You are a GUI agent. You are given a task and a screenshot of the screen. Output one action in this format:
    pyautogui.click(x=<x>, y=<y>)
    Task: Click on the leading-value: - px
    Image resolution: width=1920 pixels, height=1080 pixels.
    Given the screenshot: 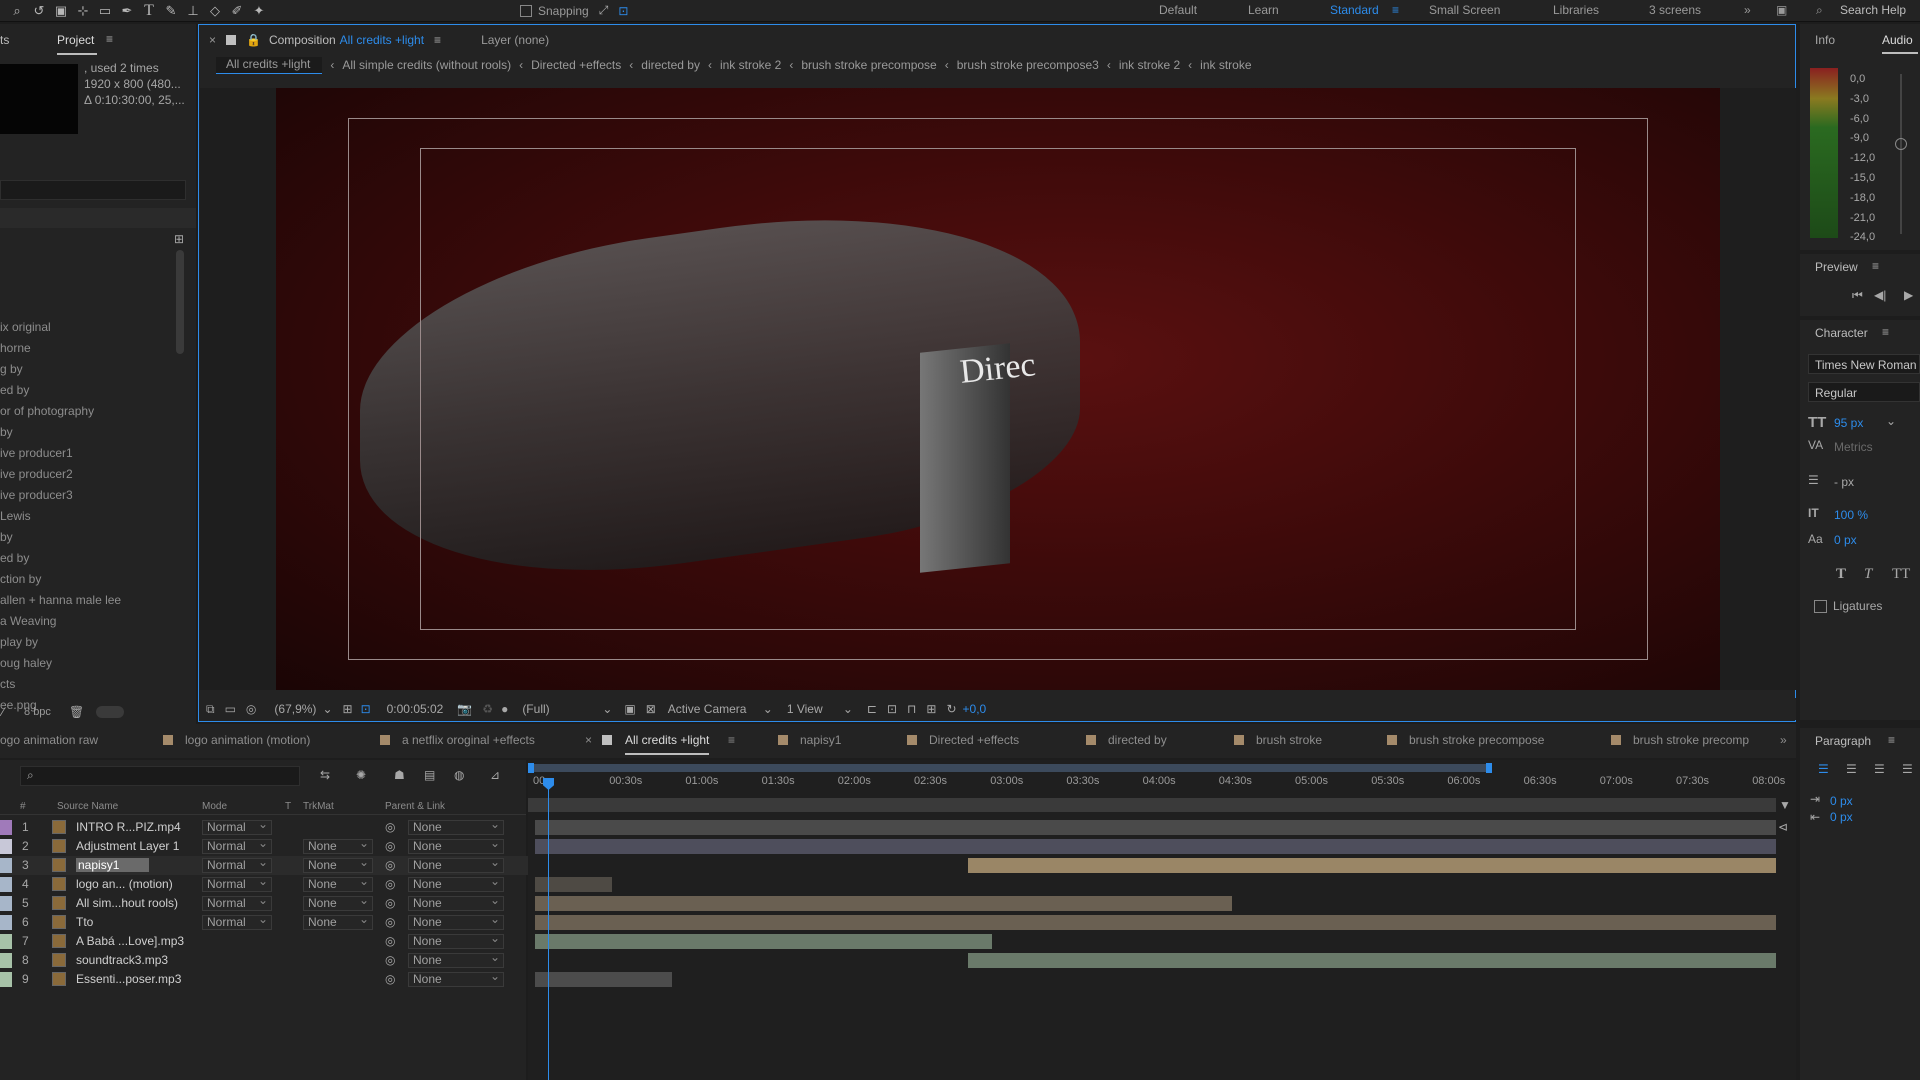 What is the action you would take?
    pyautogui.click(x=1844, y=482)
    